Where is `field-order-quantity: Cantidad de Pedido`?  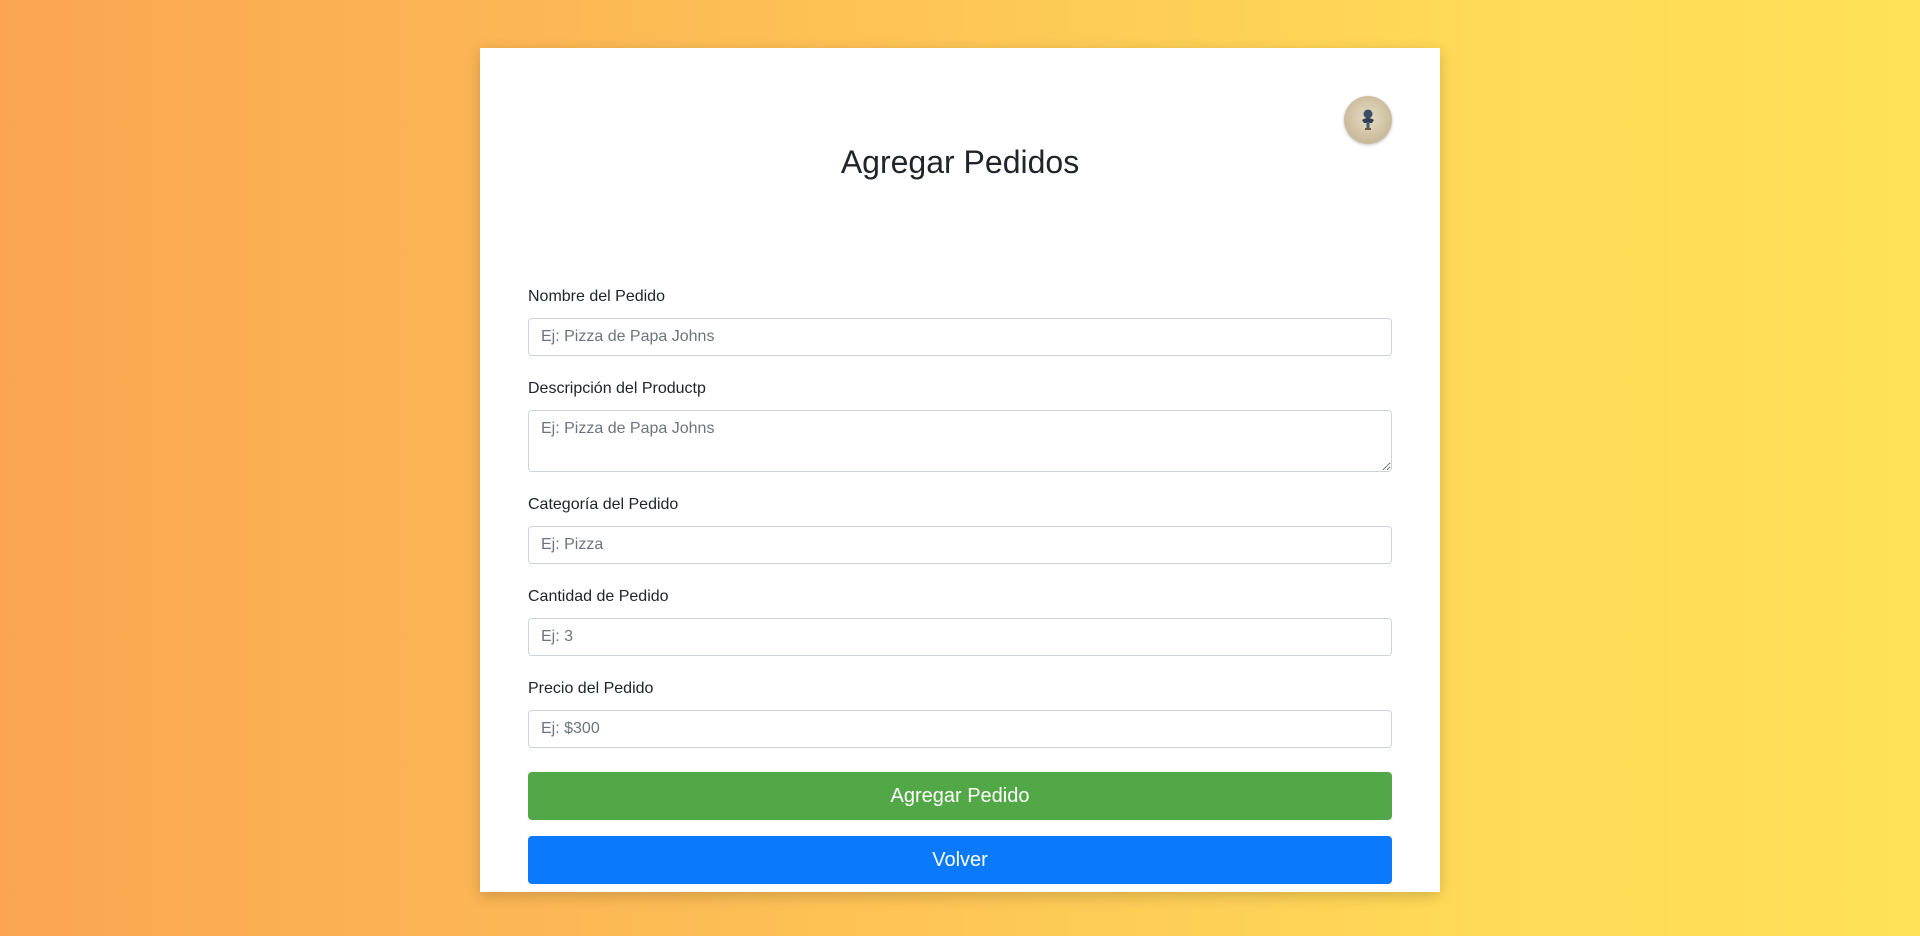 field-order-quantity: Cantidad de Pedido is located at coordinates (960, 622).